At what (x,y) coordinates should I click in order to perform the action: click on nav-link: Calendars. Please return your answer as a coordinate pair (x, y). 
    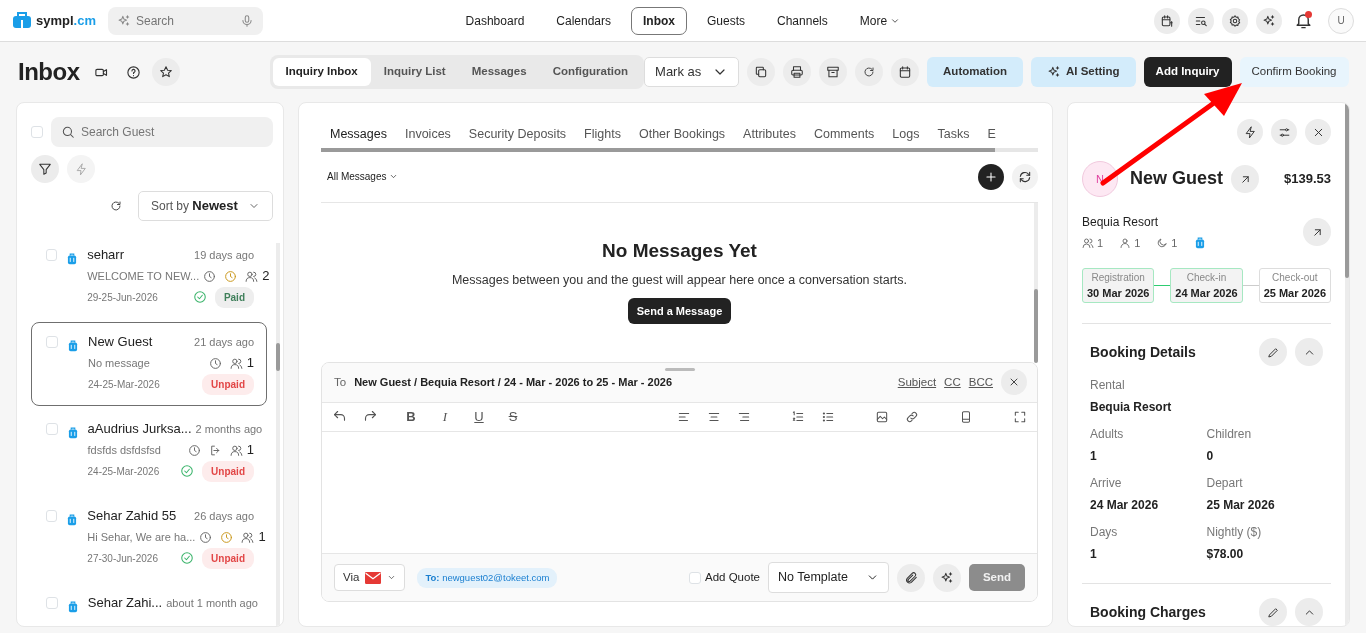
    Looking at the image, I should click on (583, 20).